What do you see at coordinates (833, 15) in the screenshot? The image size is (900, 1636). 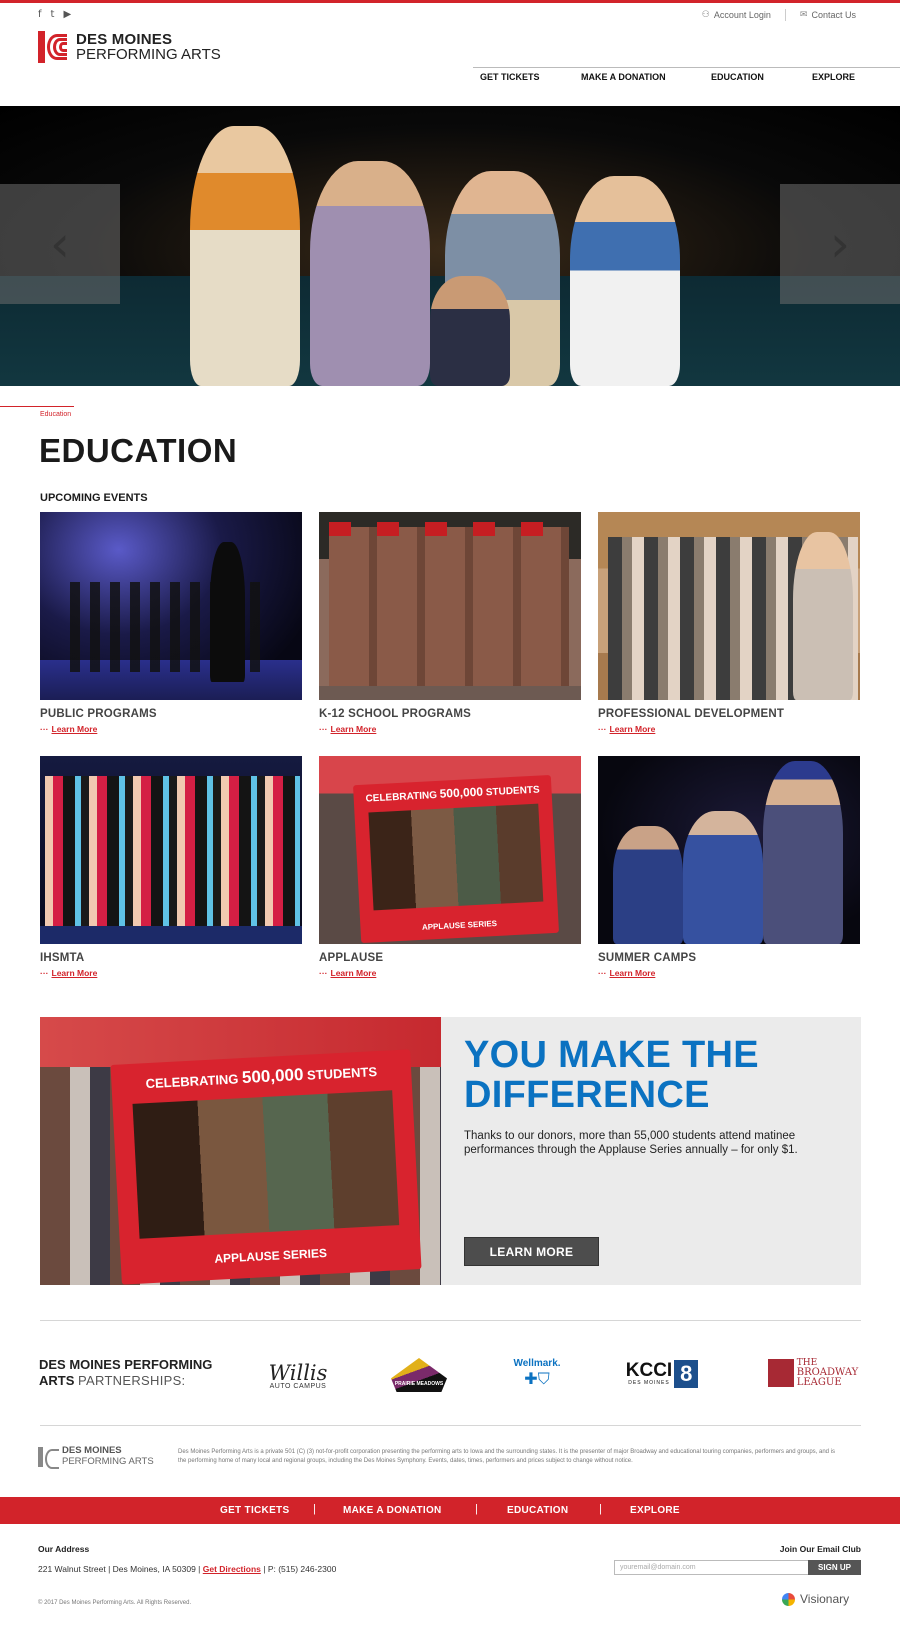 I see `contact-us-link: Contact Us` at bounding box center [833, 15].